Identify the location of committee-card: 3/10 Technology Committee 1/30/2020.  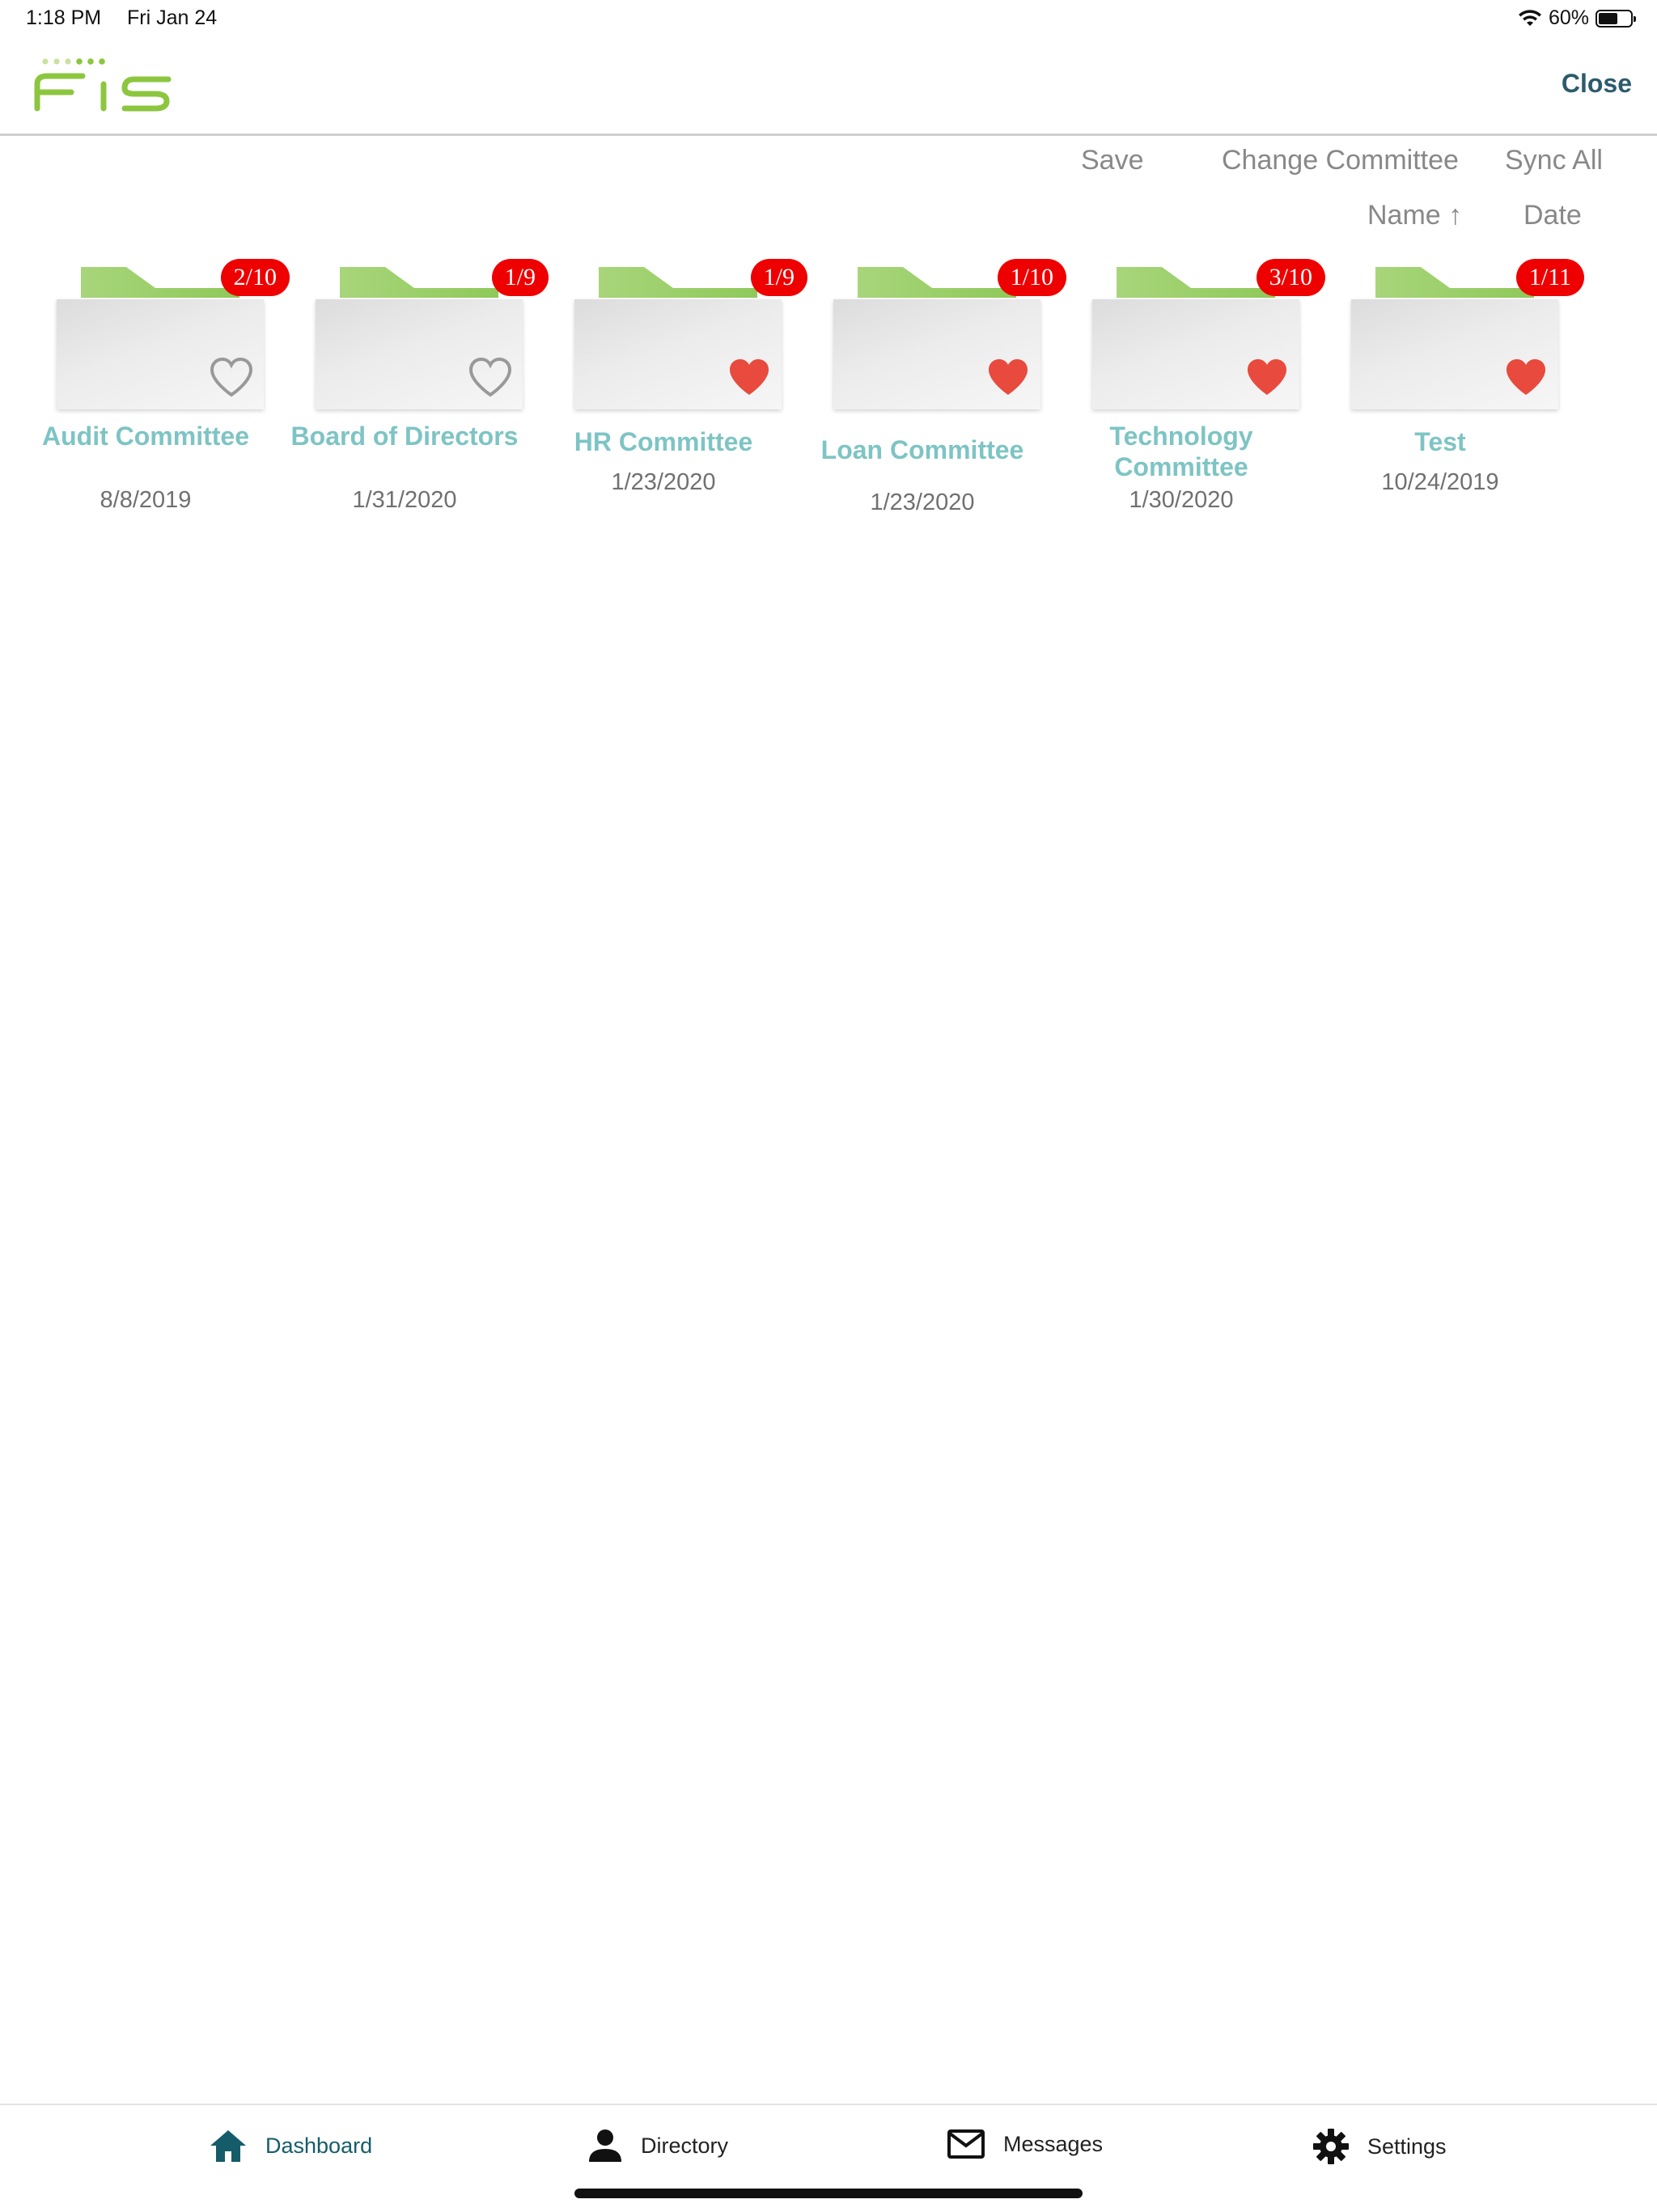
(1188, 445).